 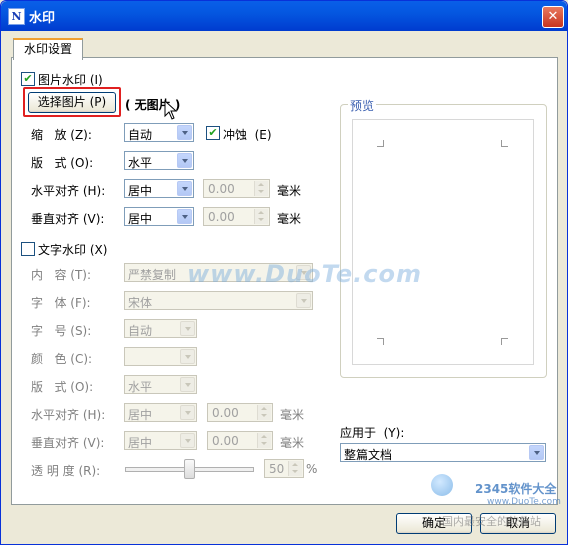 I want to click on text-h-align-label: 水平对齐 (H):, so click(x=68, y=415).